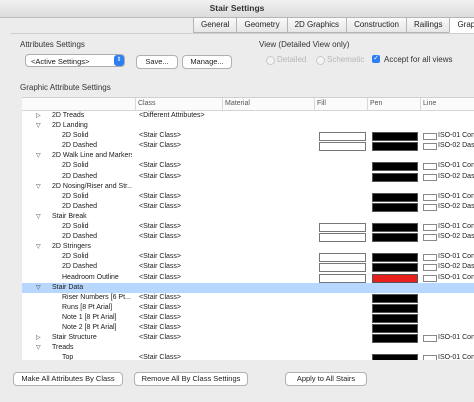  What do you see at coordinates (292, 59) in the screenshot?
I see `detailed-label: Detailed` at bounding box center [292, 59].